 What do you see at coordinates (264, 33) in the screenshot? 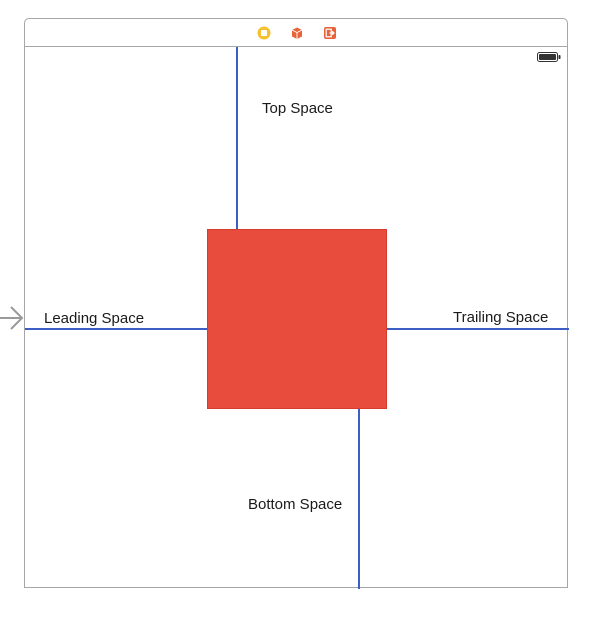
I see `view-controller-icon` at bounding box center [264, 33].